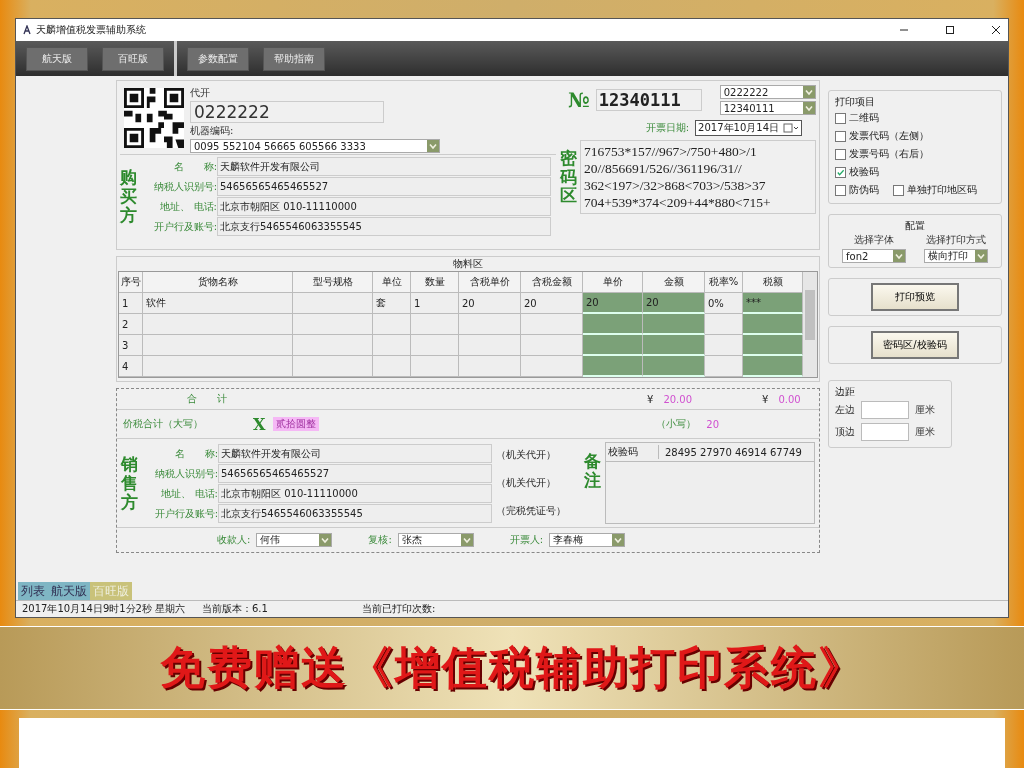 Image resolution: width=1024 pixels, height=768 pixels. I want to click on invoice-number: 12340111, so click(648, 100).